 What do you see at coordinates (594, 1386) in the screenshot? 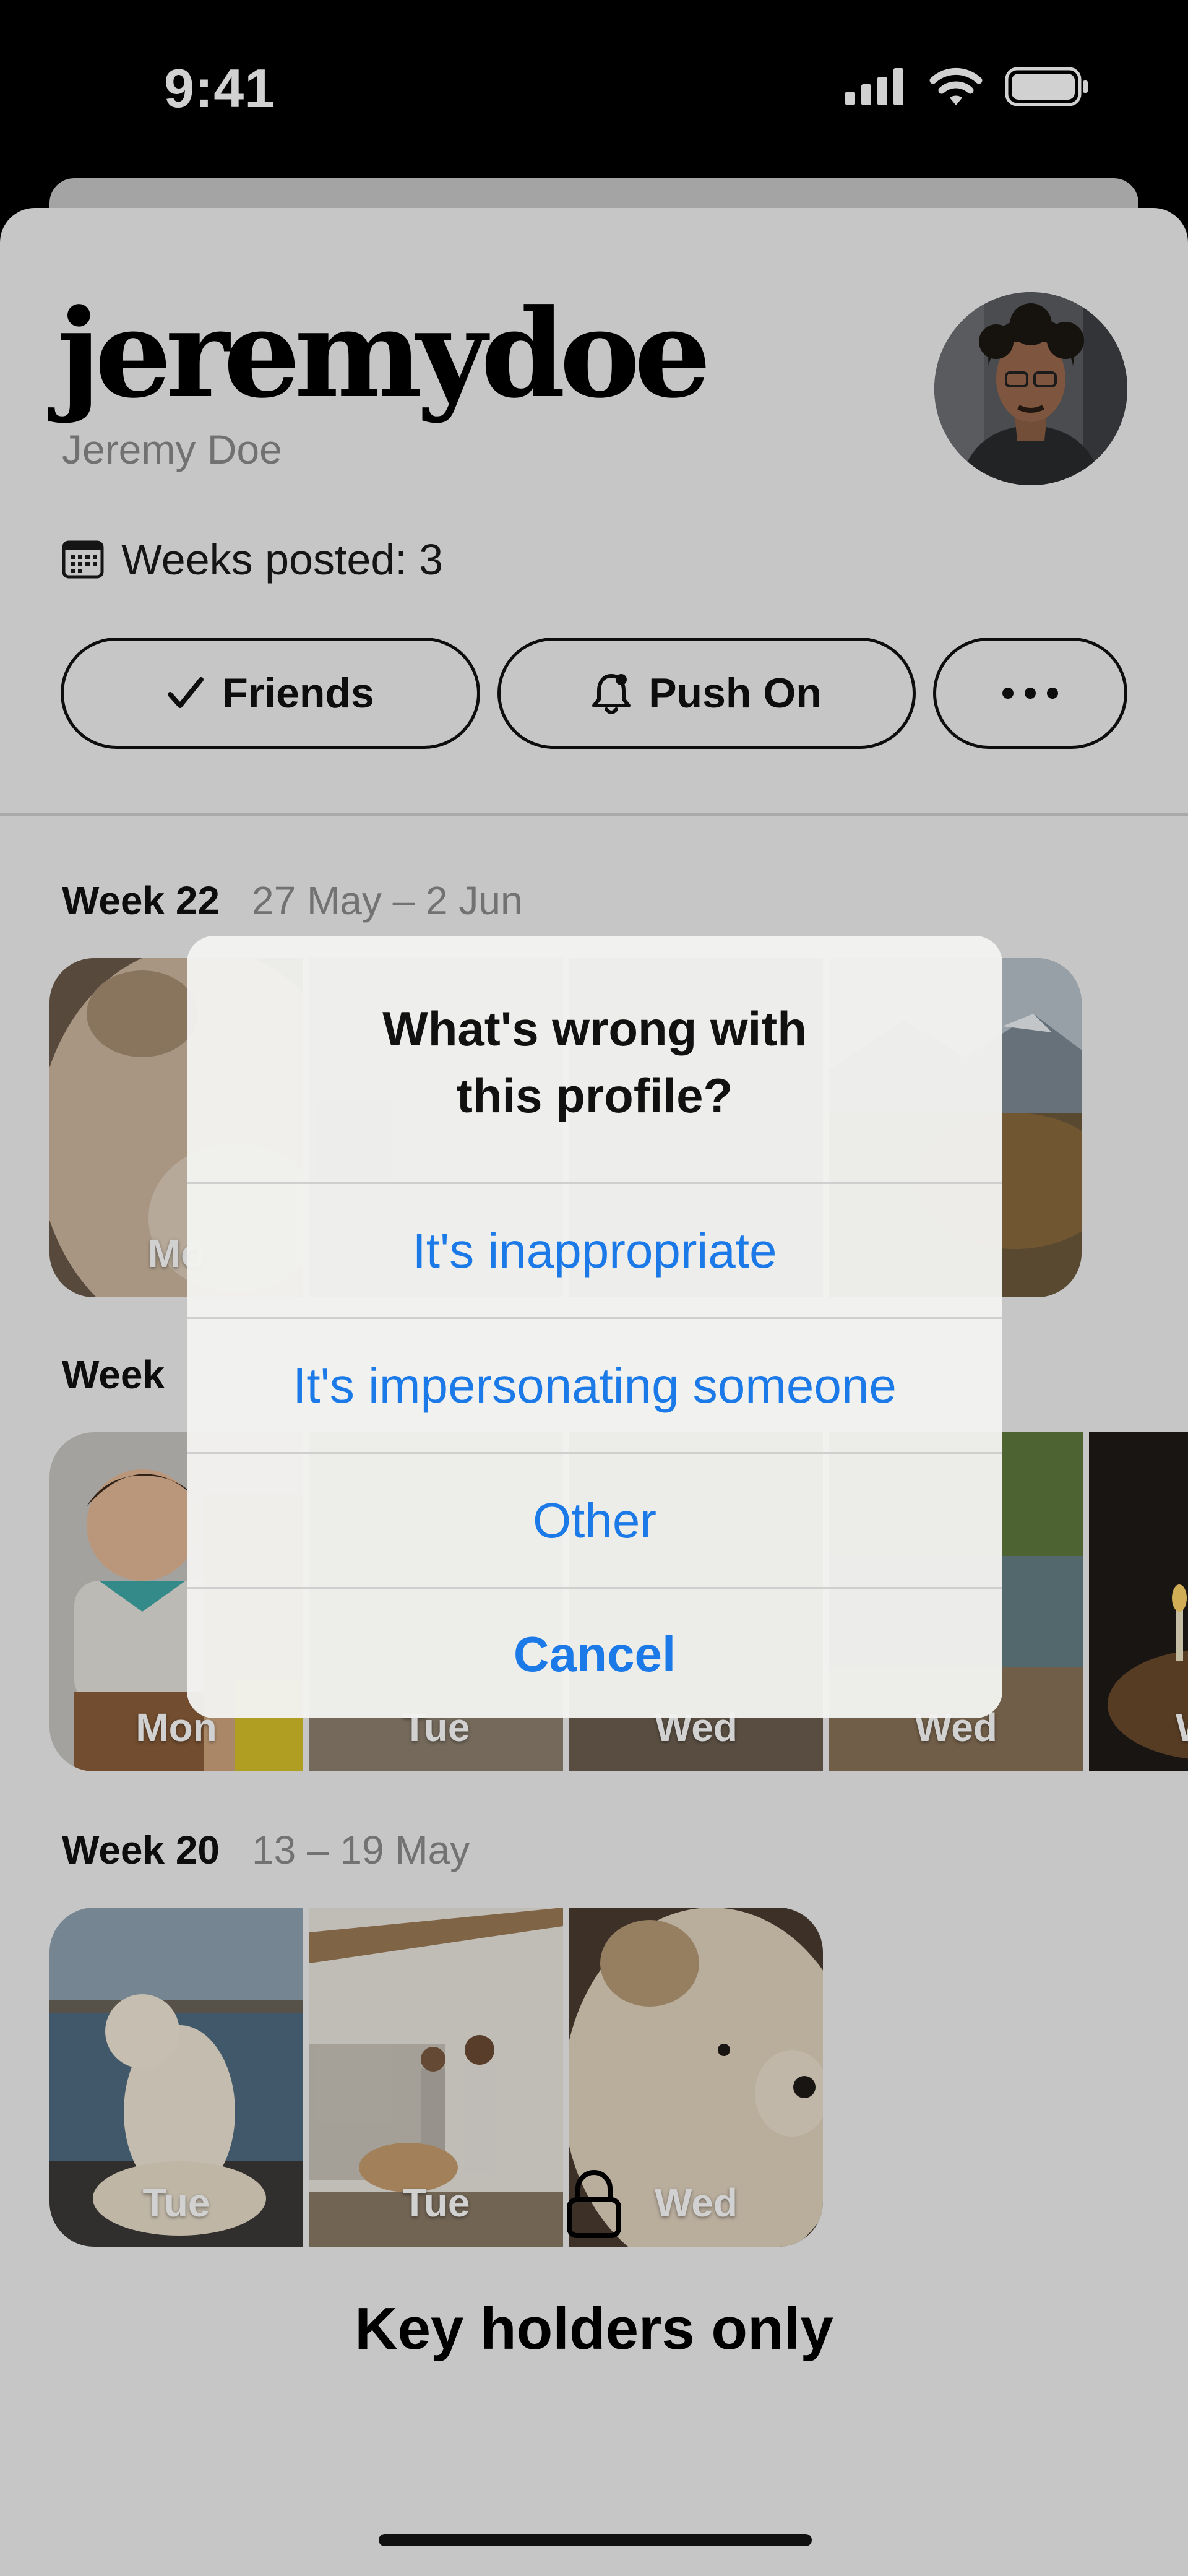
I see `impersonating-option: It's impersonating someone` at bounding box center [594, 1386].